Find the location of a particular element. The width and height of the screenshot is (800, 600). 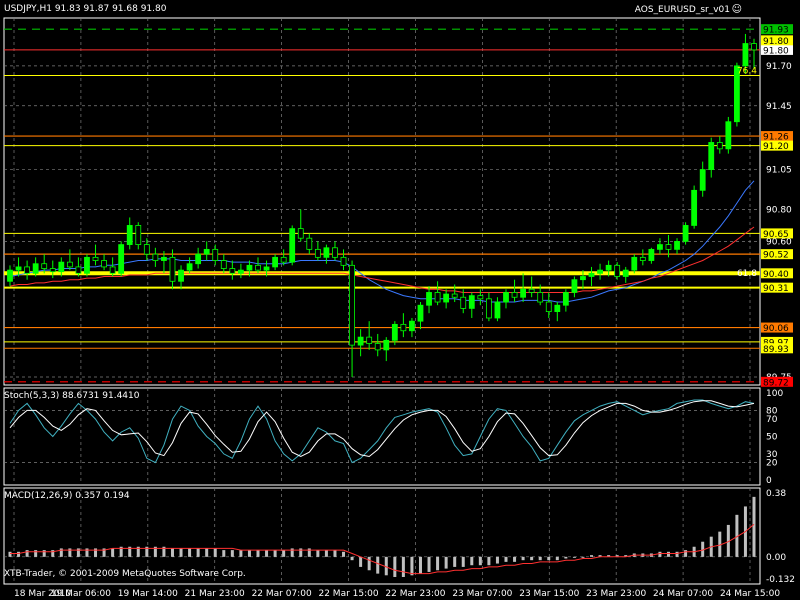

smiley-icon: ☺ is located at coordinates (736, 9).